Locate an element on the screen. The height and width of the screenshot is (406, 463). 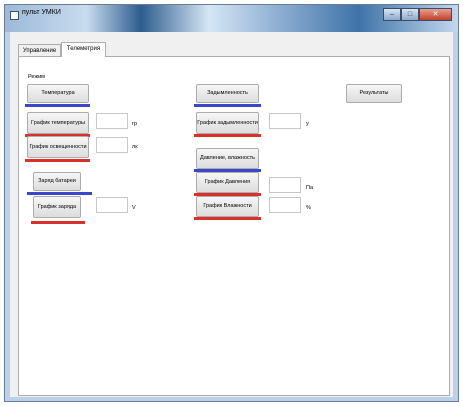
light-unit: лк is located at coordinates (135, 147).